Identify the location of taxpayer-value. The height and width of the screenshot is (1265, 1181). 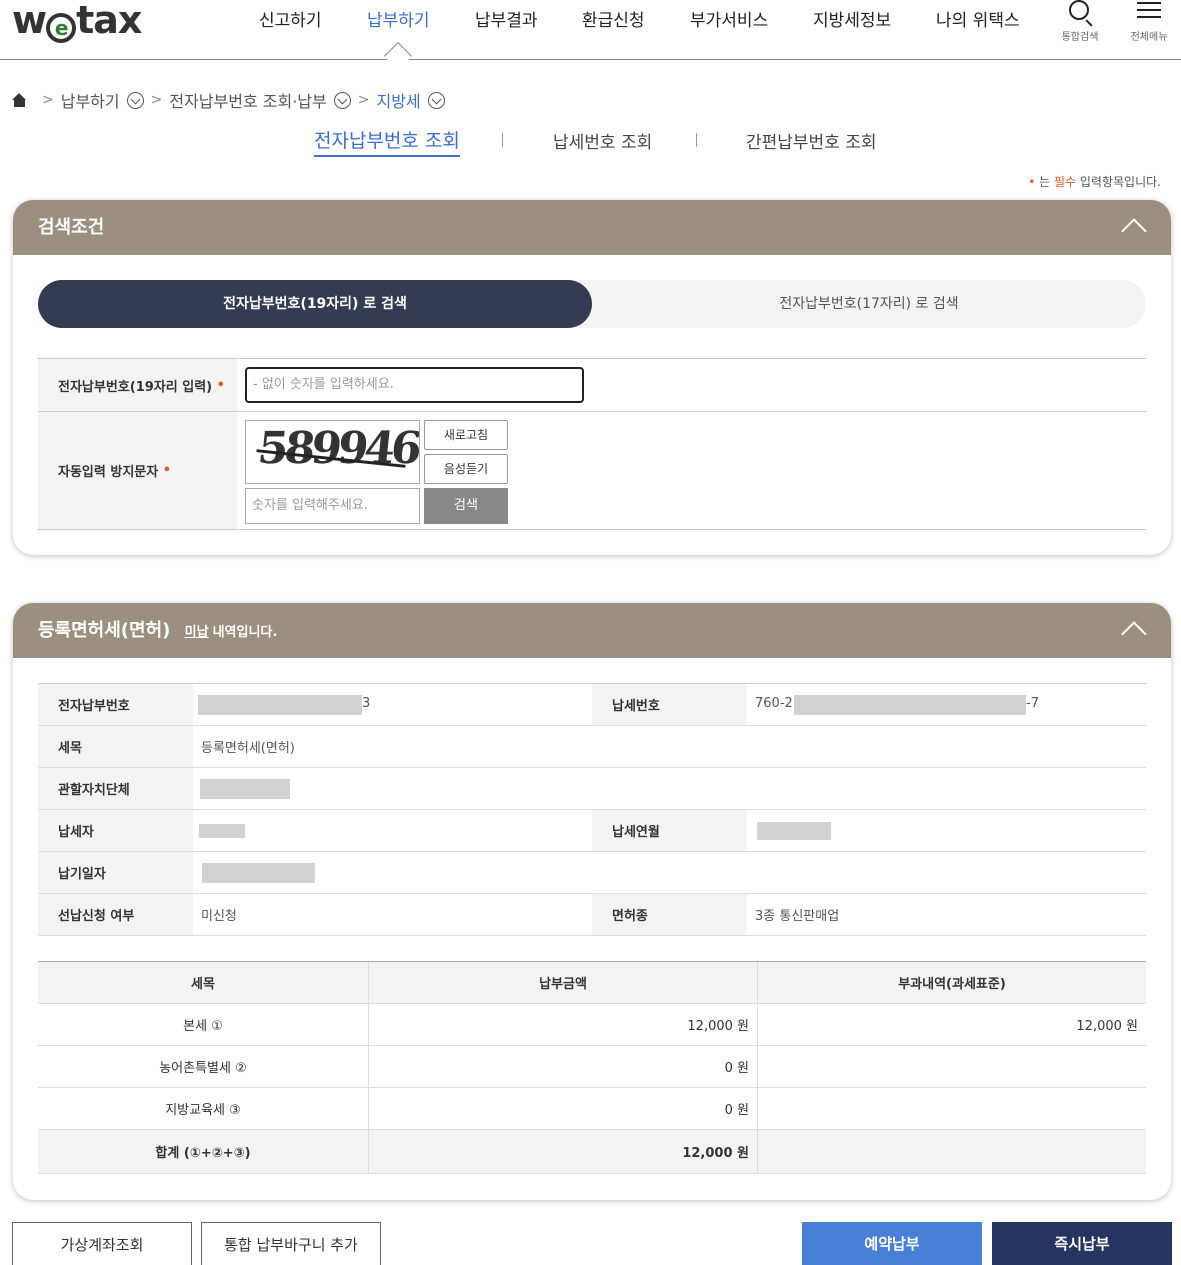
(392, 830).